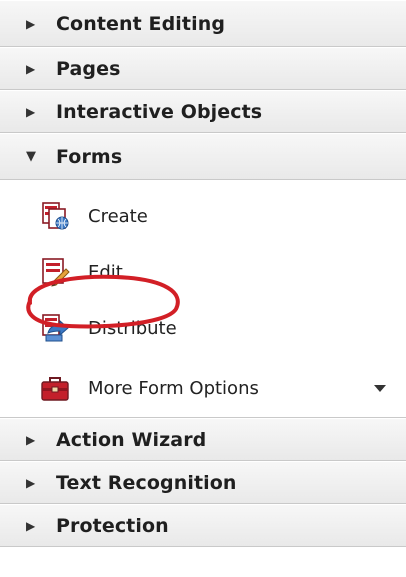 This screenshot has height=577, width=406. What do you see at coordinates (141, 23) in the screenshot?
I see `section-label: Content Editing` at bounding box center [141, 23].